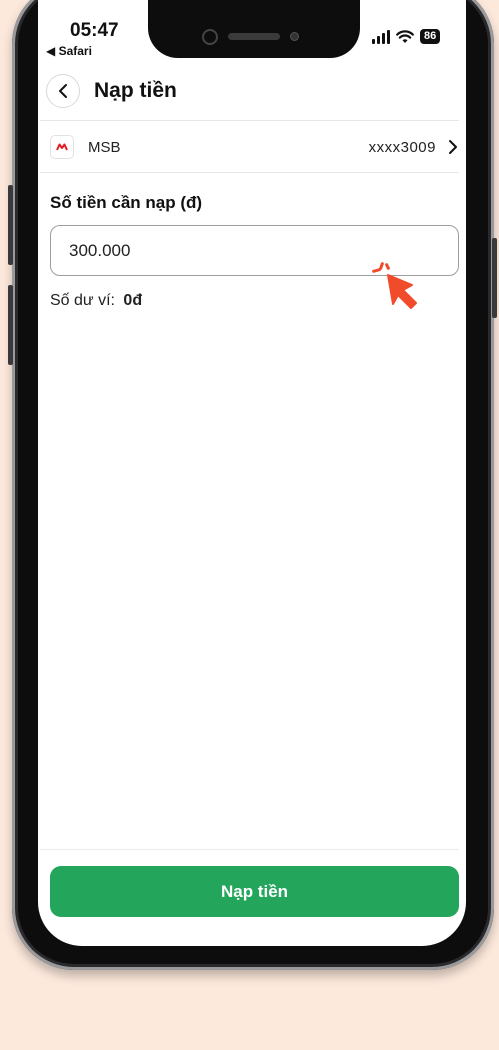 This screenshot has width=499, height=1050. What do you see at coordinates (254, 147) in the screenshot?
I see `bank-account-selector: MSB xxxx3009` at bounding box center [254, 147].